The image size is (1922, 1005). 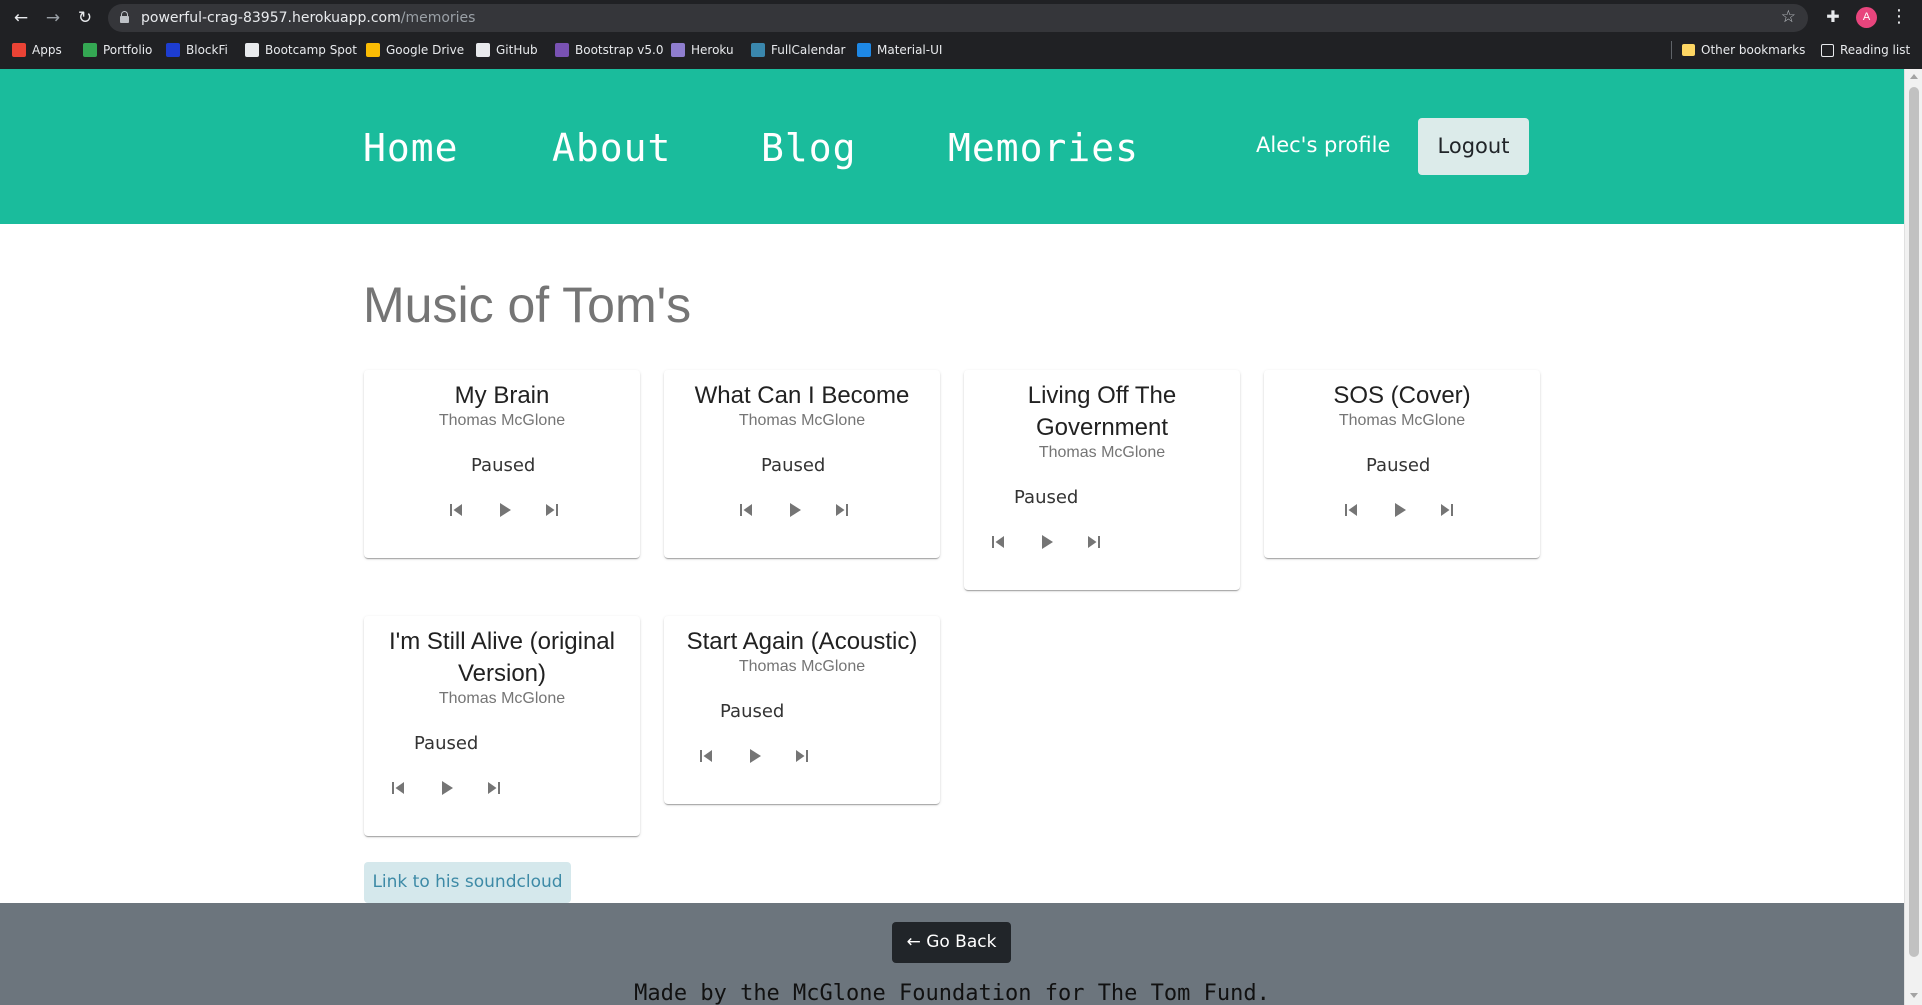 What do you see at coordinates (173, 50) in the screenshot?
I see `blockfi-icon` at bounding box center [173, 50].